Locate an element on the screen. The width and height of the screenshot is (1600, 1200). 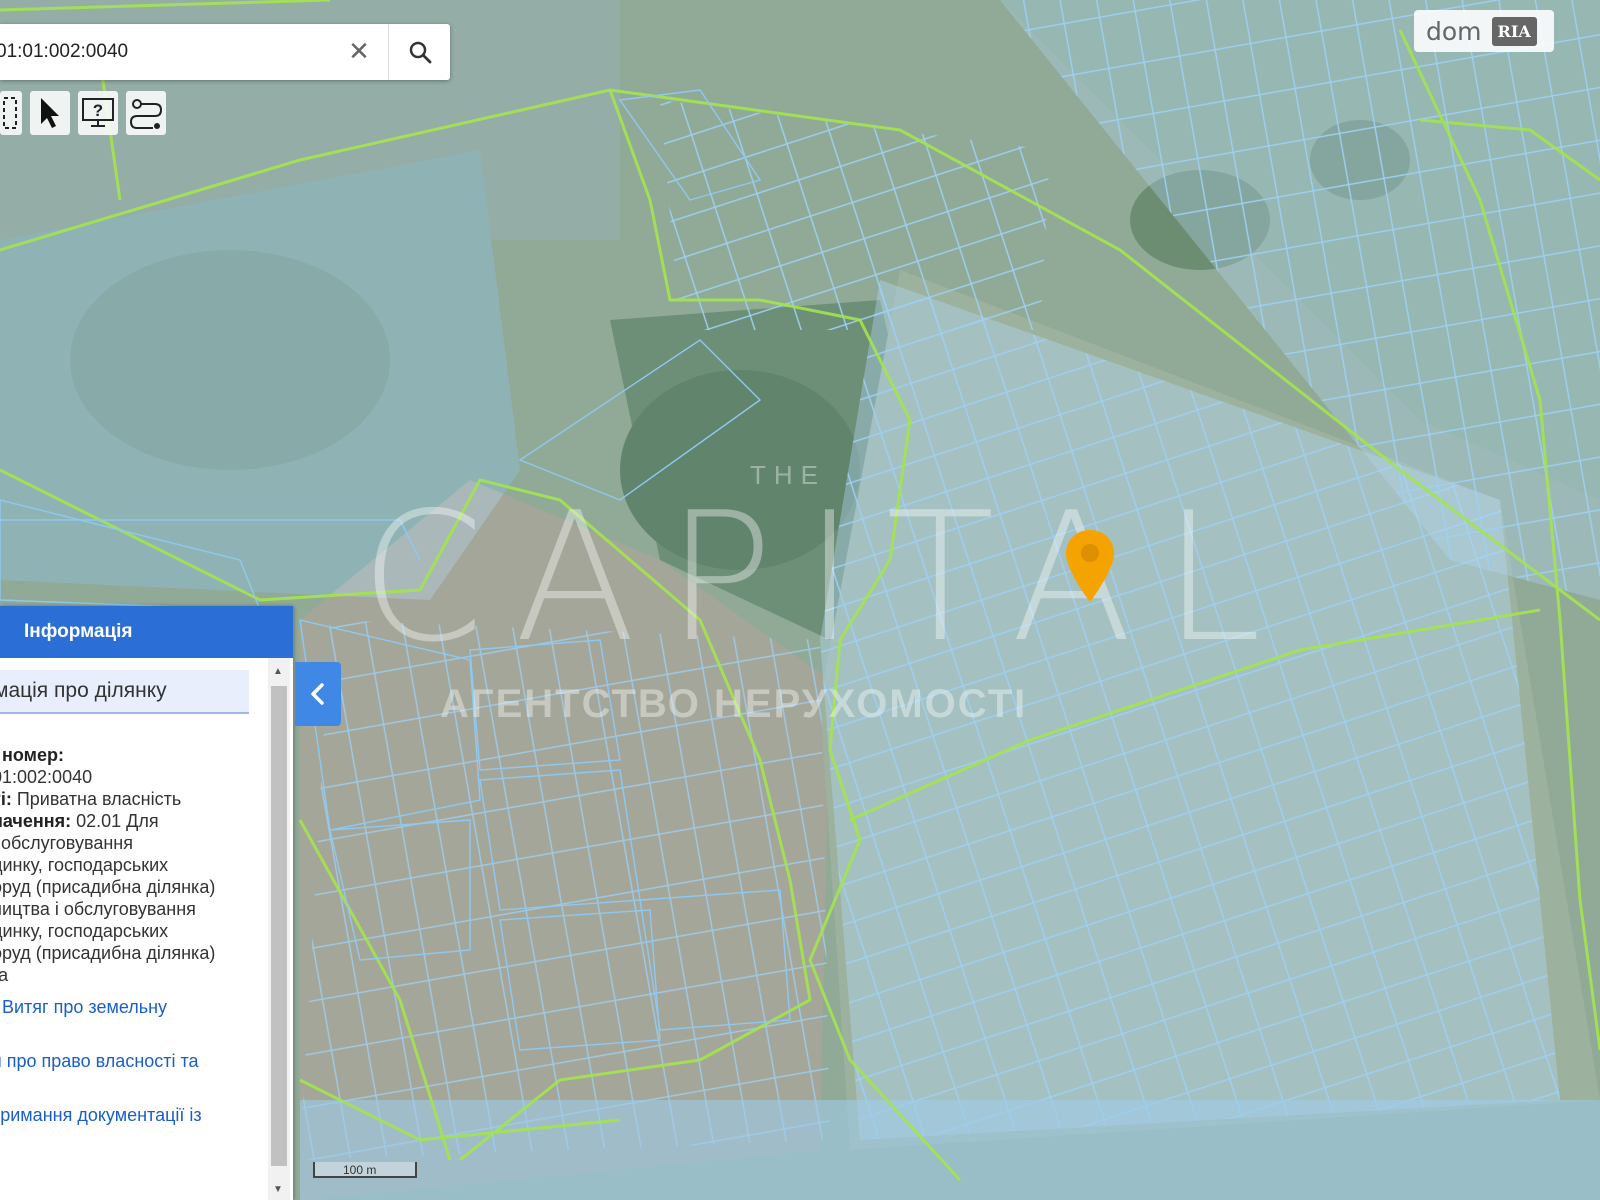
collapse-panel-button is located at coordinates (318, 694).